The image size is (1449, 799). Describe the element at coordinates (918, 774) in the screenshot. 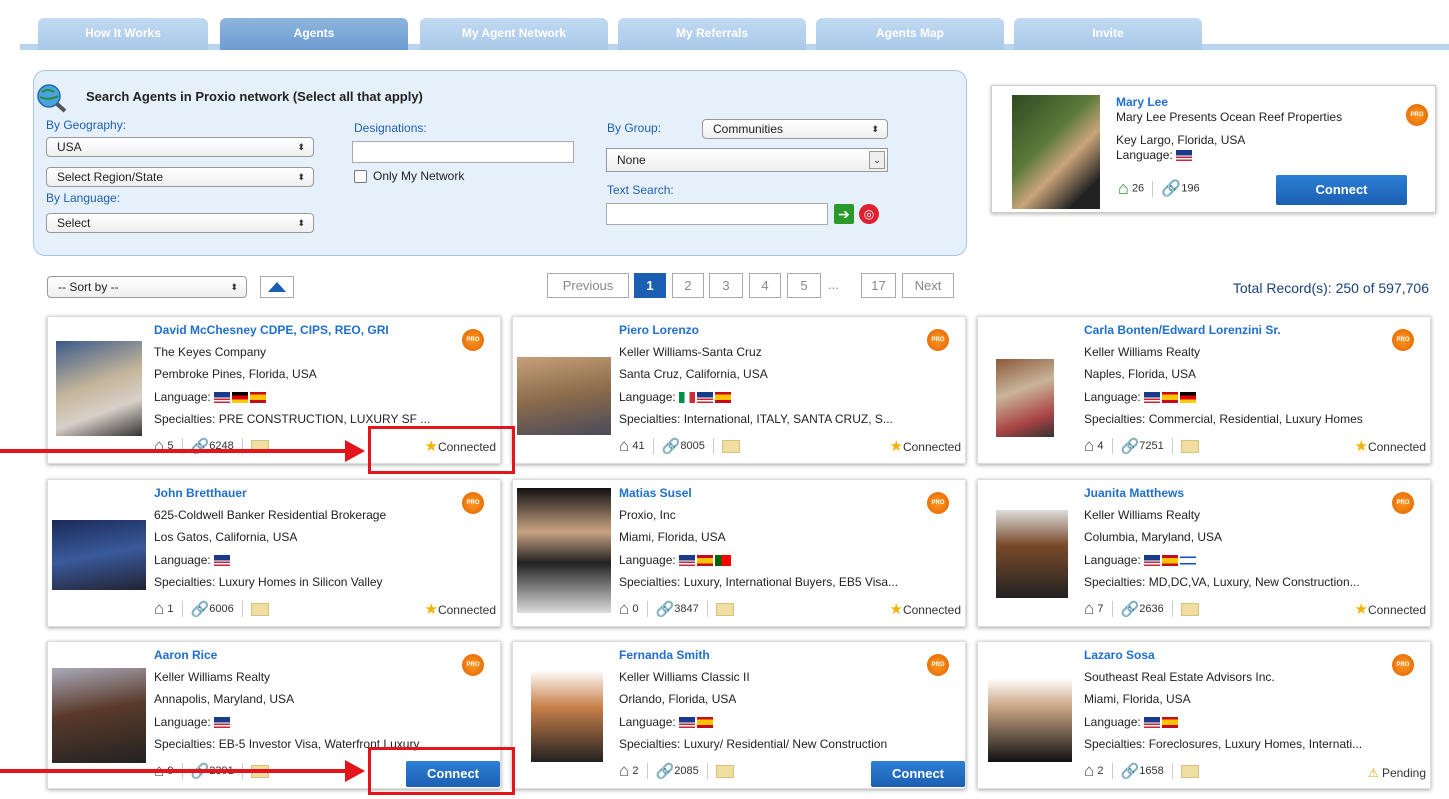

I see `connect-button: Connect` at that location.